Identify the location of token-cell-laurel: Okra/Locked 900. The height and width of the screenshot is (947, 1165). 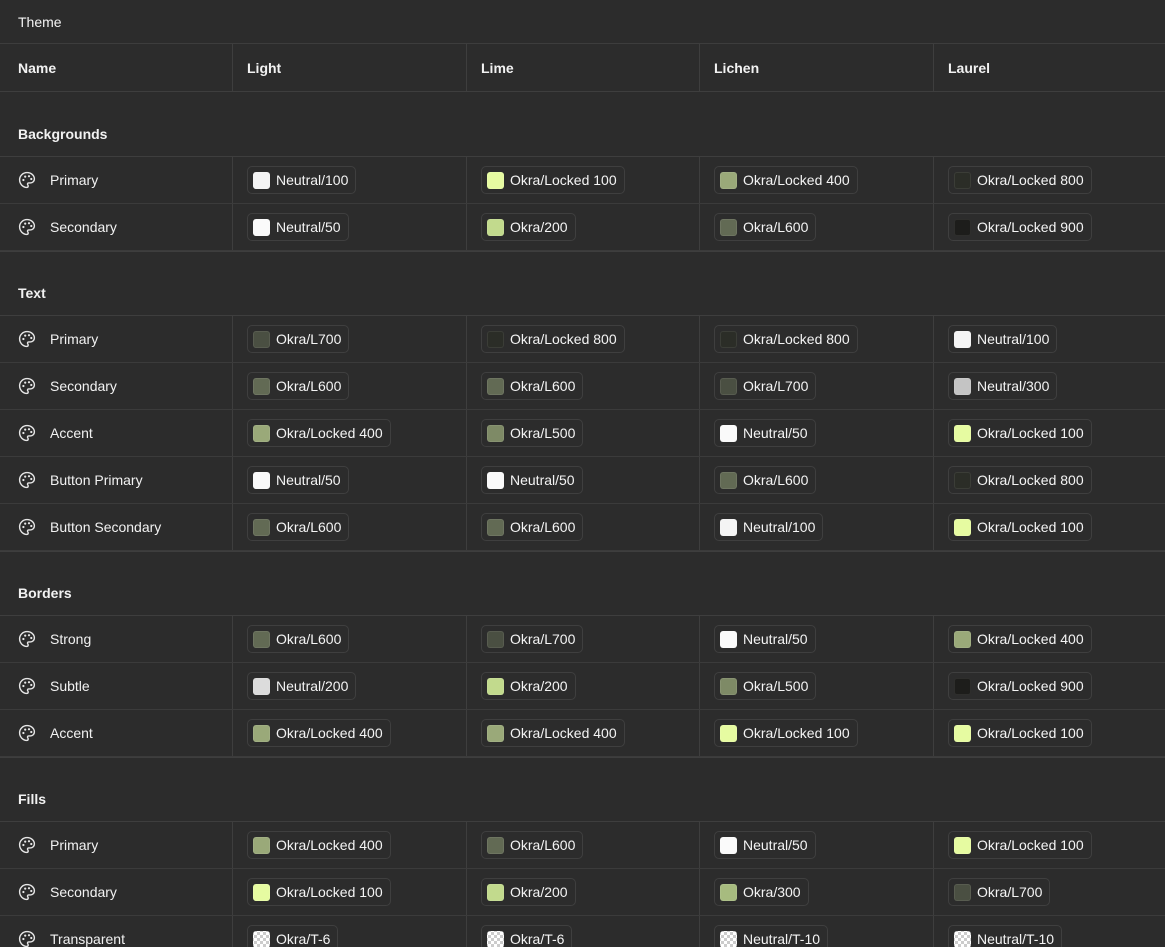
(1049, 227).